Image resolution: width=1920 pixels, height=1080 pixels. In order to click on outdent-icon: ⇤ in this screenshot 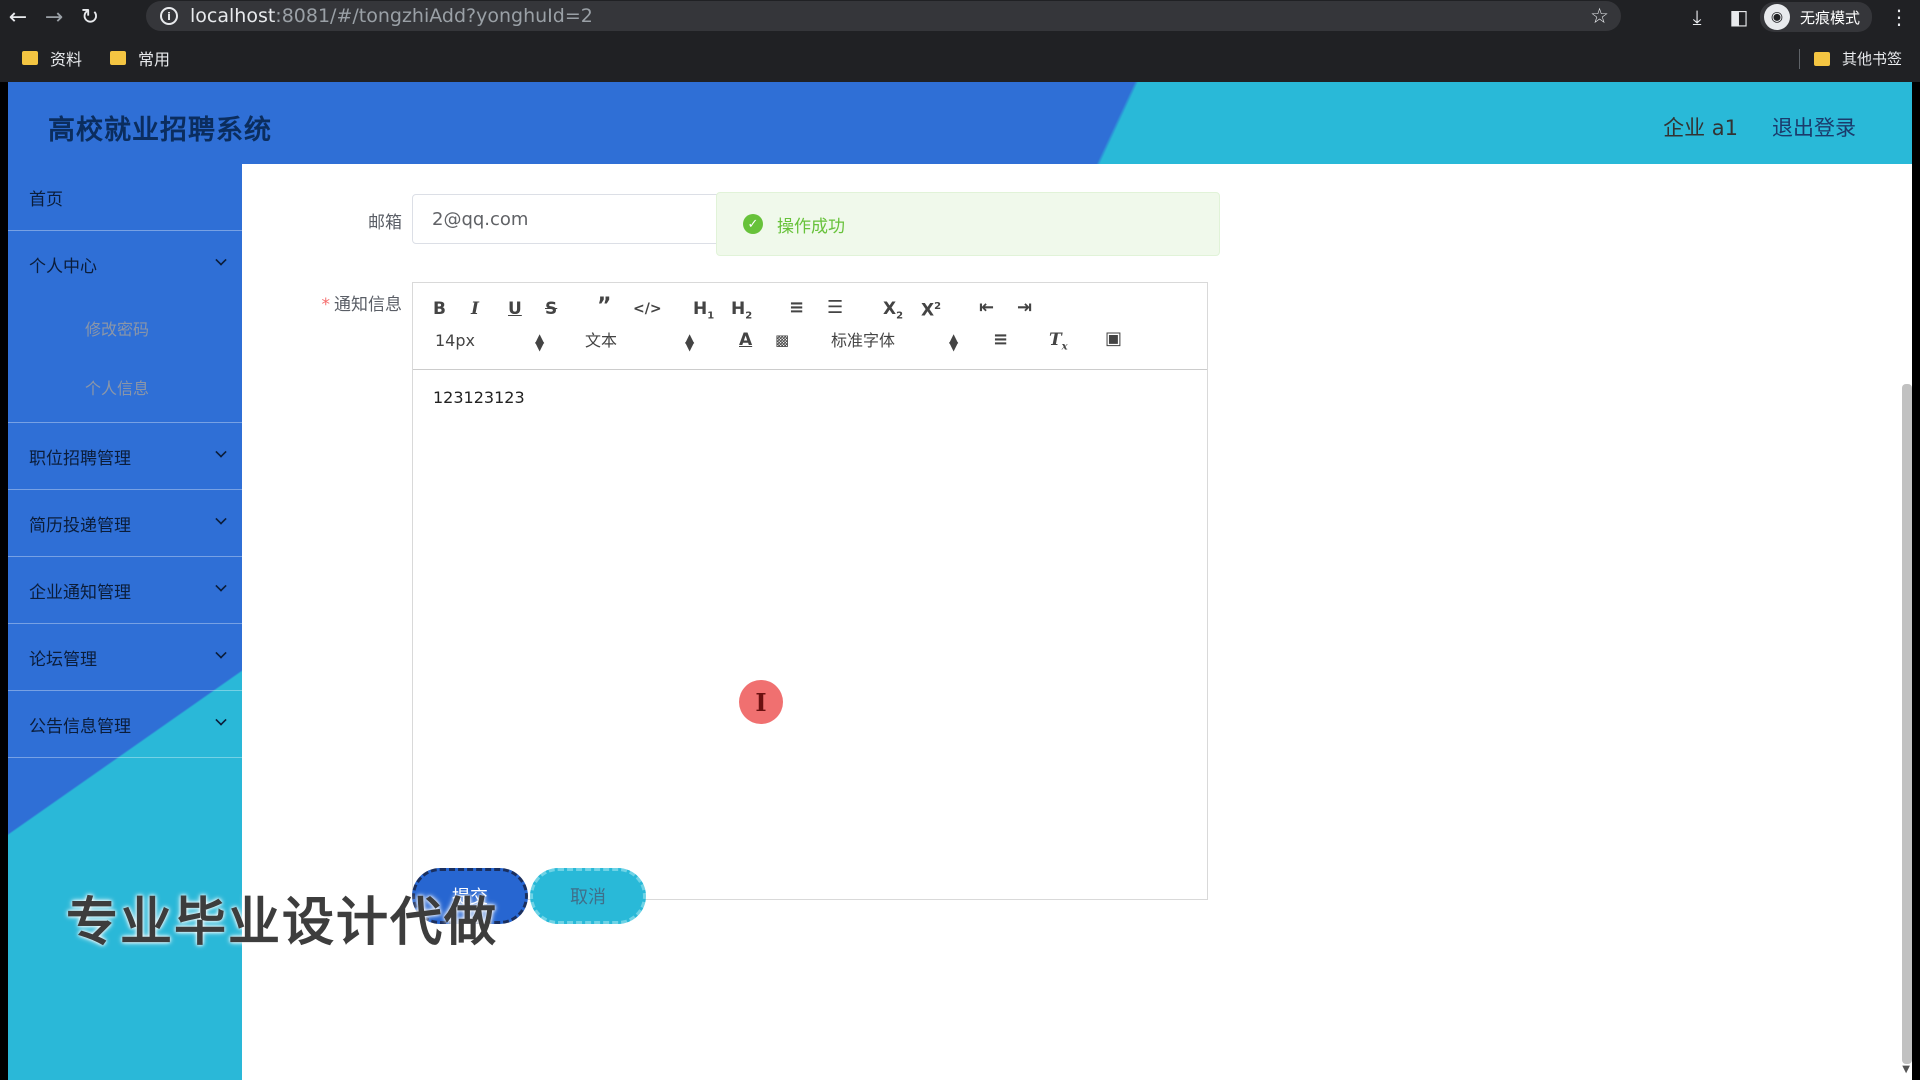, I will do `click(986, 308)`.